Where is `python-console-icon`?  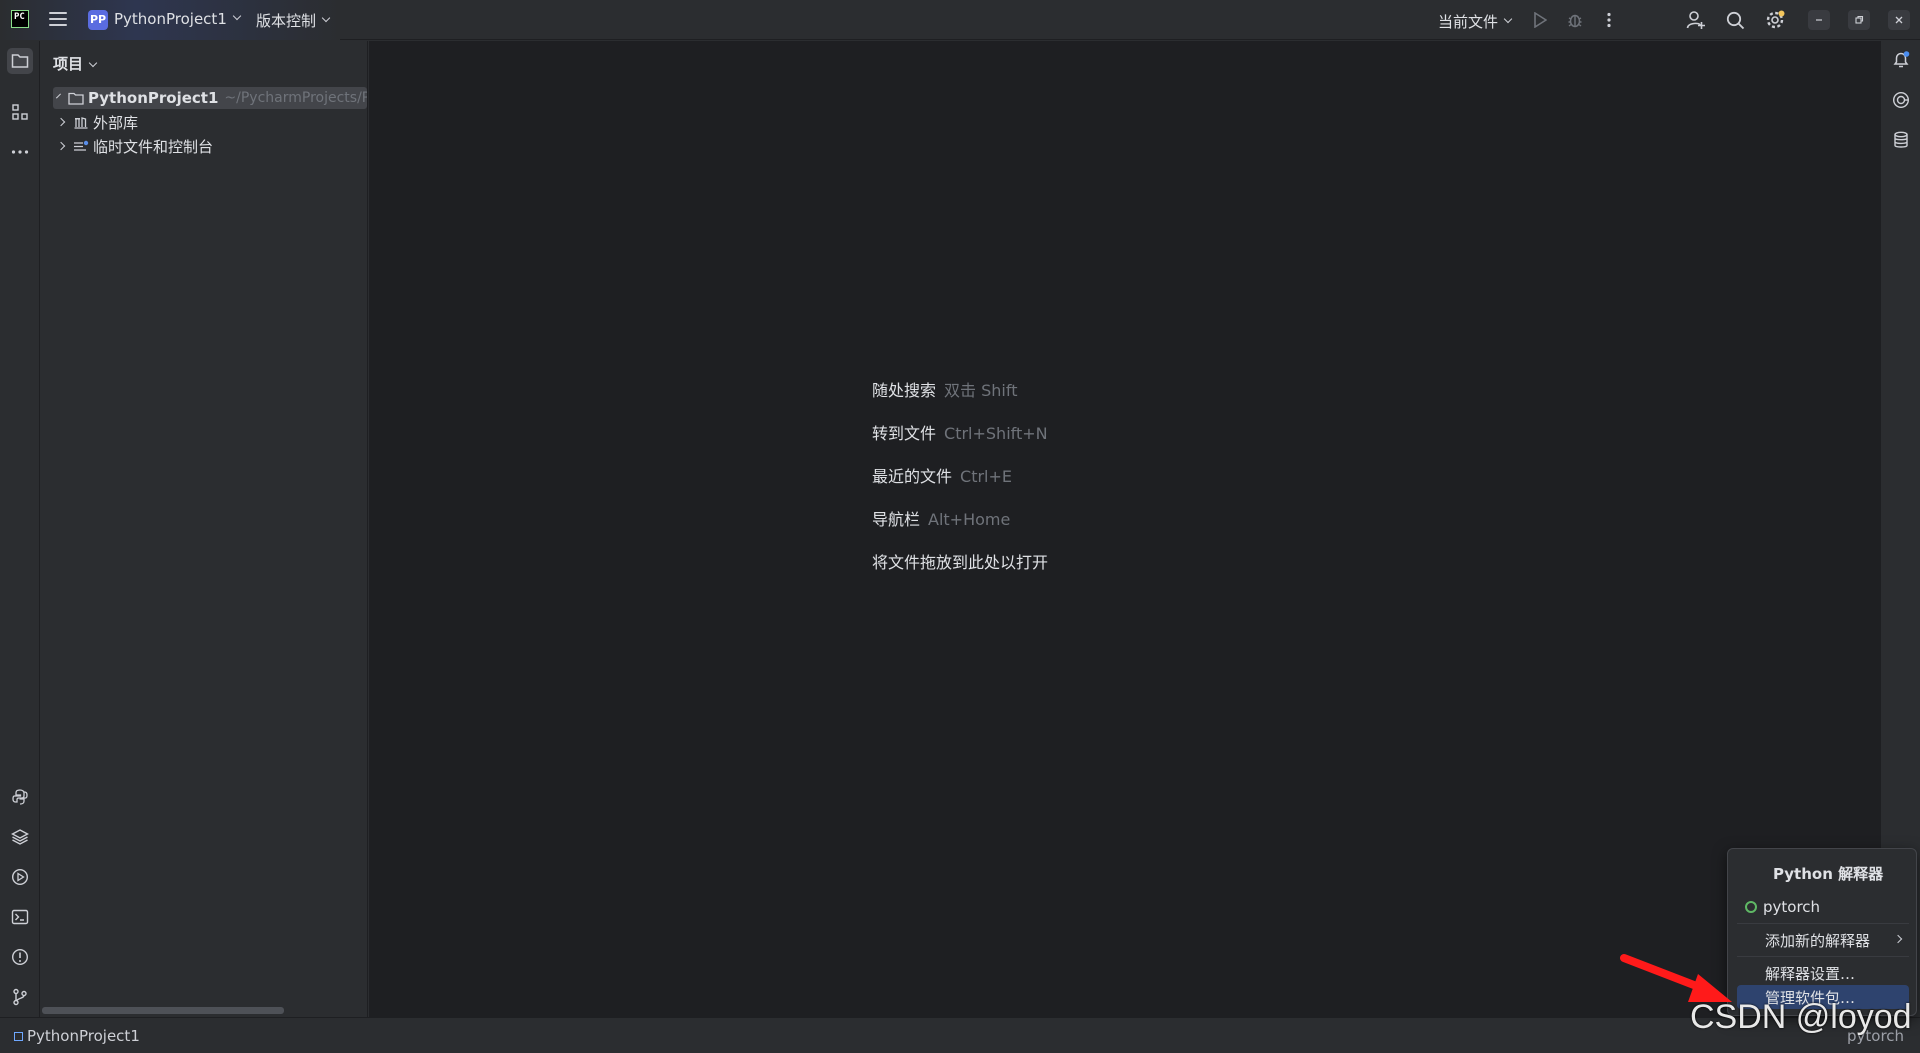
python-console-icon is located at coordinates (20, 797).